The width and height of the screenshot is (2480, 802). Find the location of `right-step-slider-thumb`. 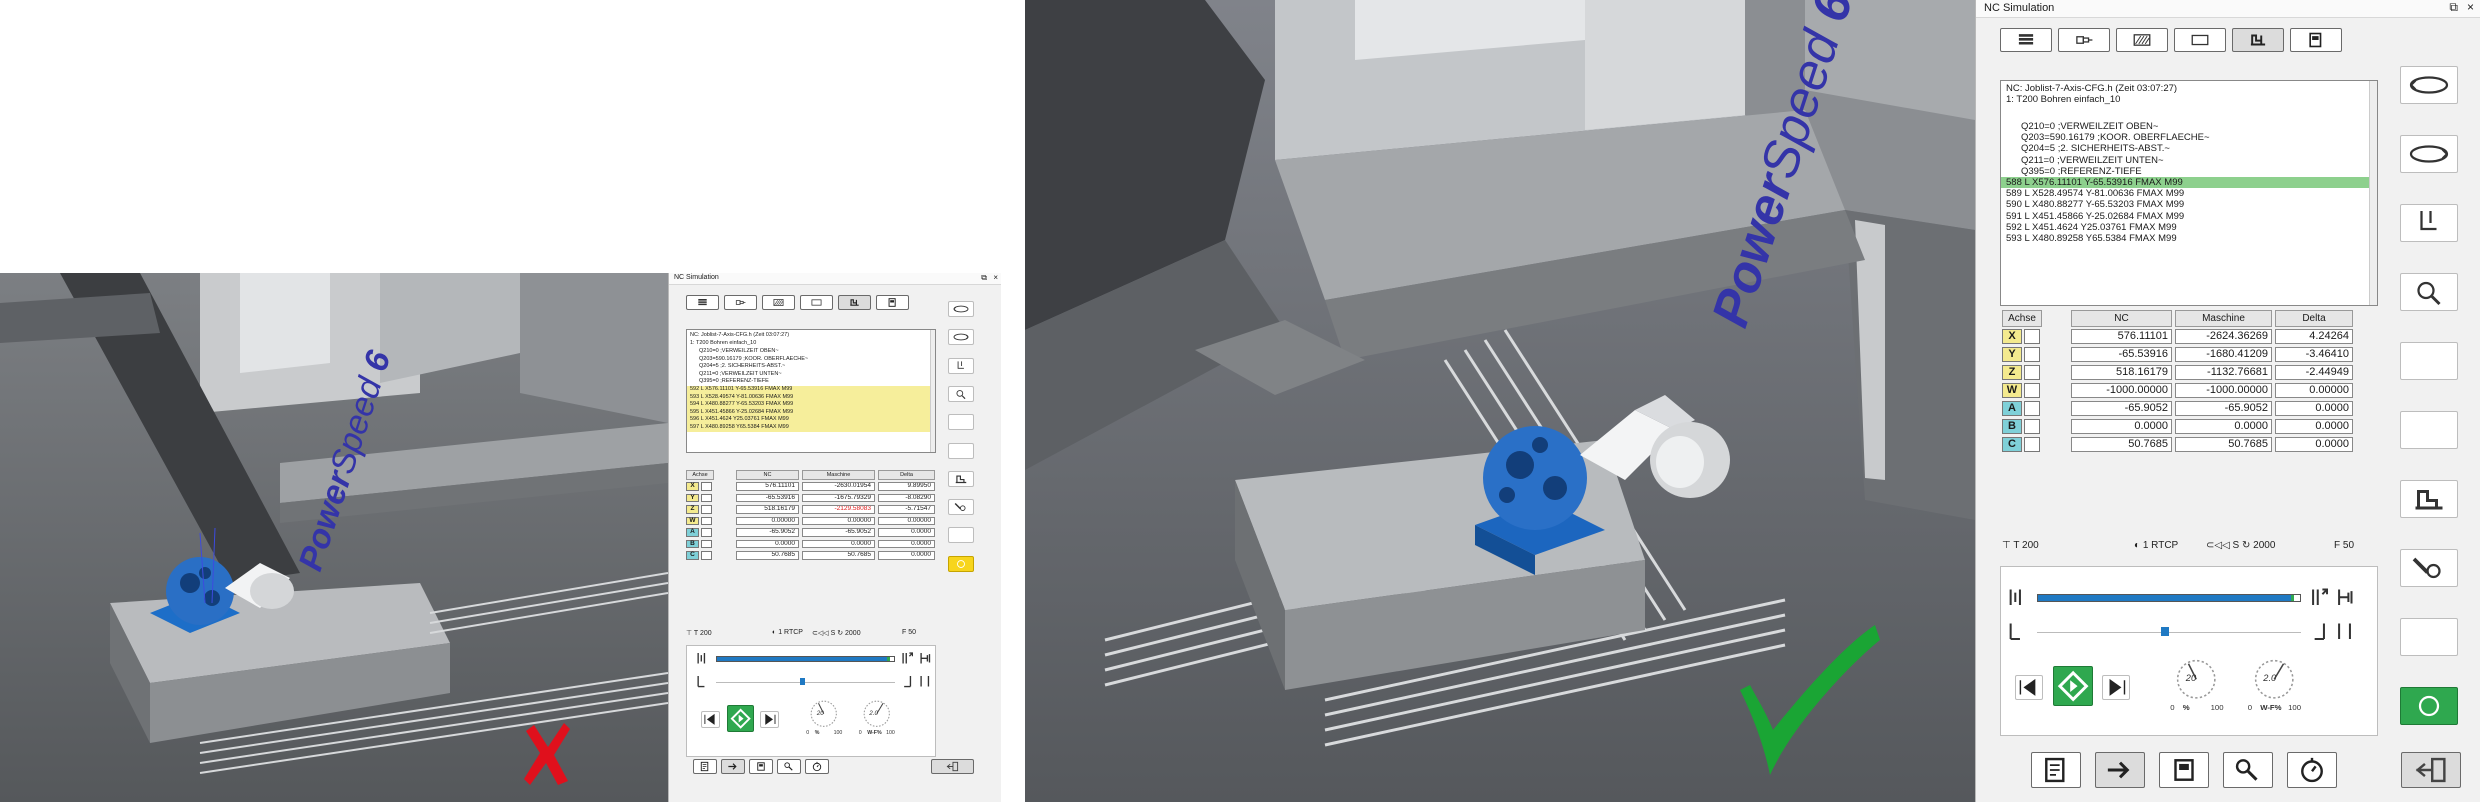

right-step-slider-thumb is located at coordinates (2164, 631).